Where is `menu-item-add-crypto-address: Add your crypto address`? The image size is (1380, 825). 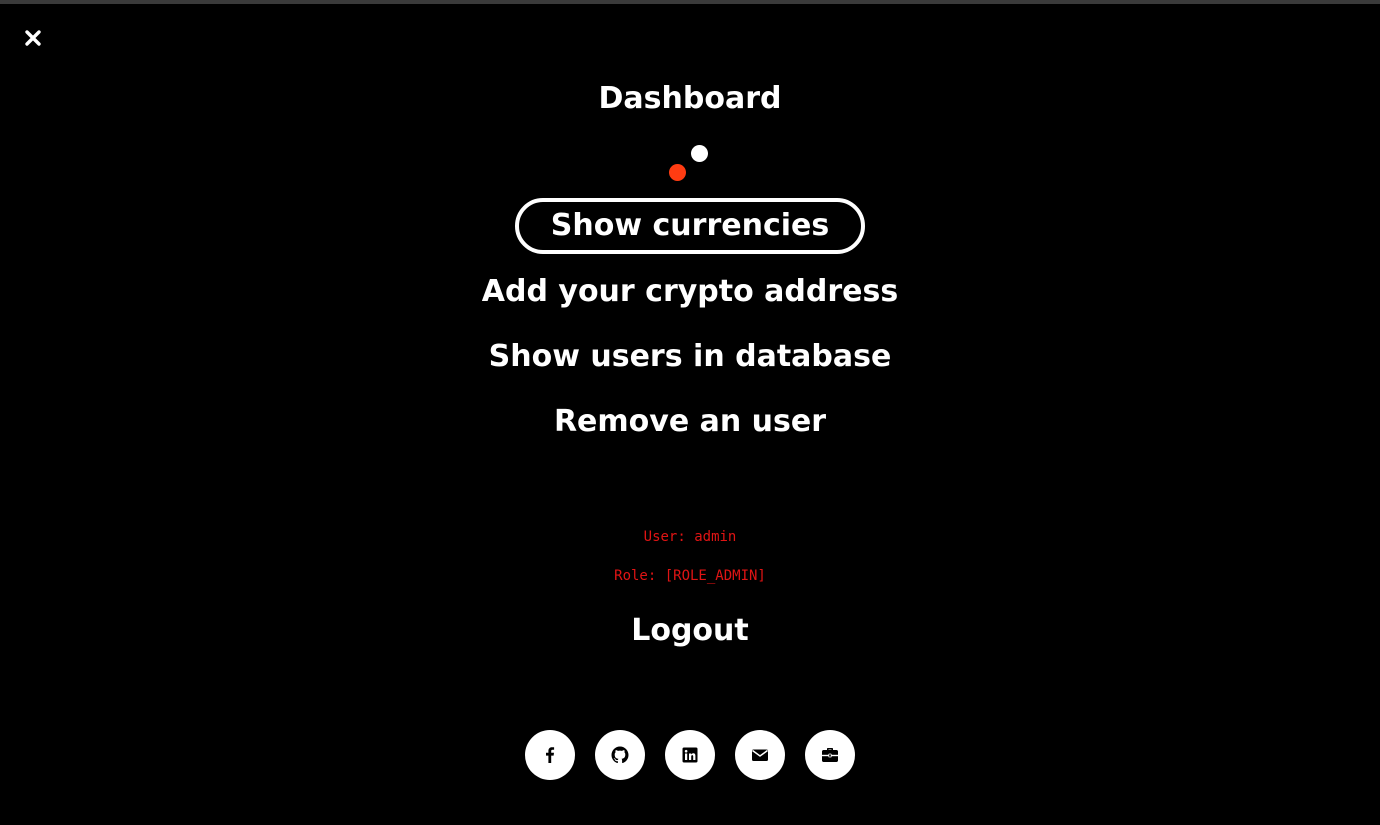 menu-item-add-crypto-address: Add your crypto address is located at coordinates (690, 292).